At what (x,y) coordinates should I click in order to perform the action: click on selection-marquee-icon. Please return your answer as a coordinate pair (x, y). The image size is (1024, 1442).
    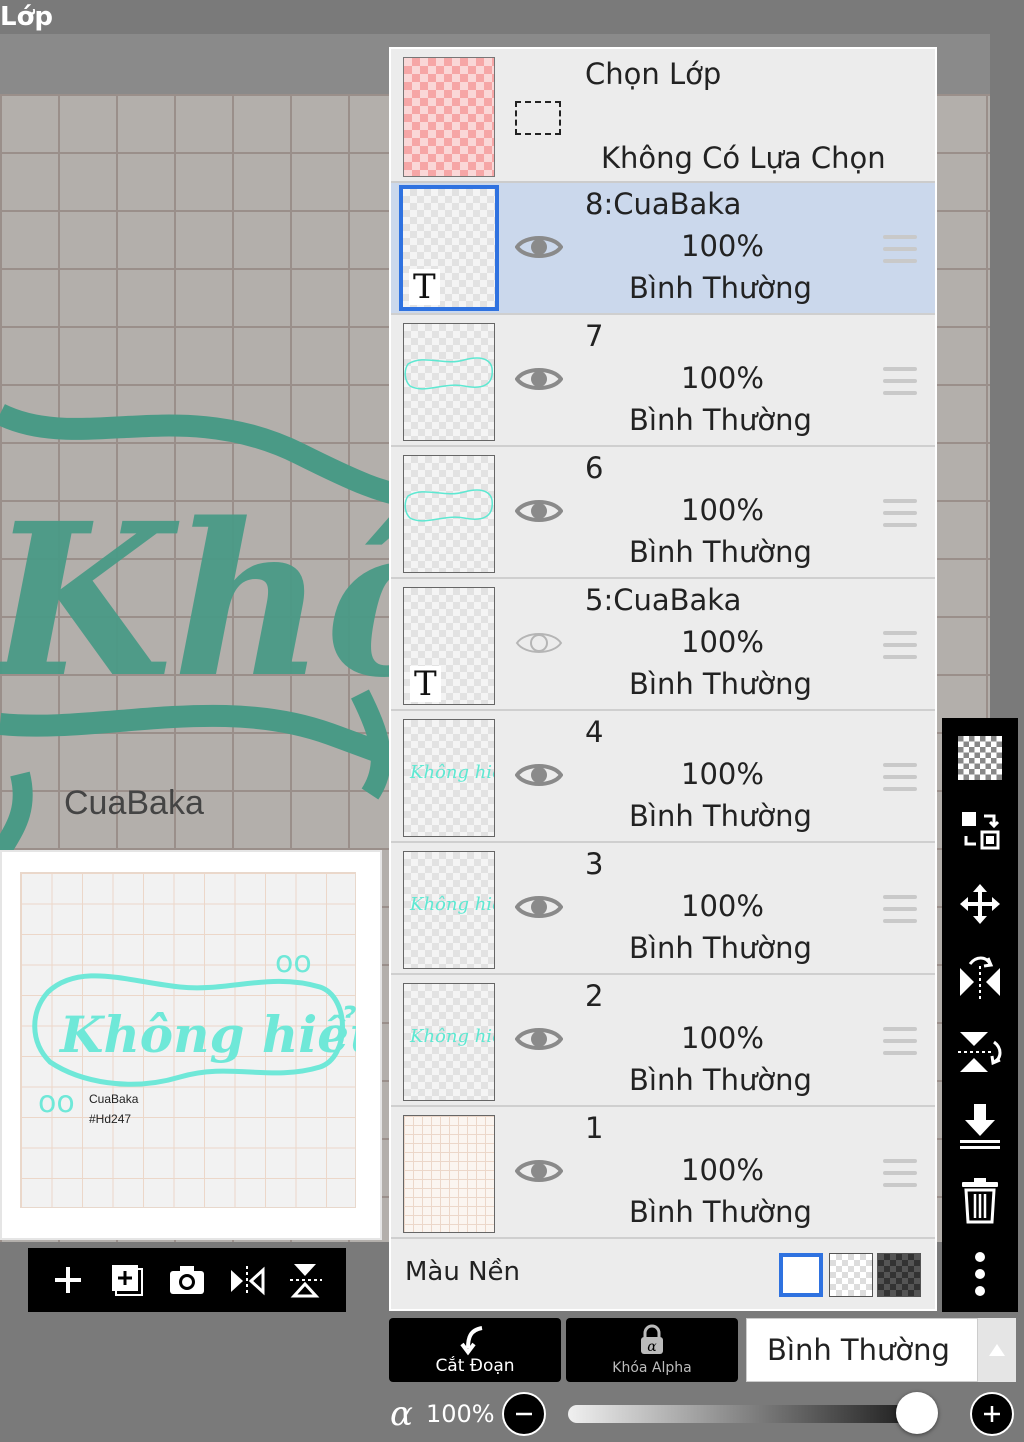
    Looking at the image, I should click on (538, 118).